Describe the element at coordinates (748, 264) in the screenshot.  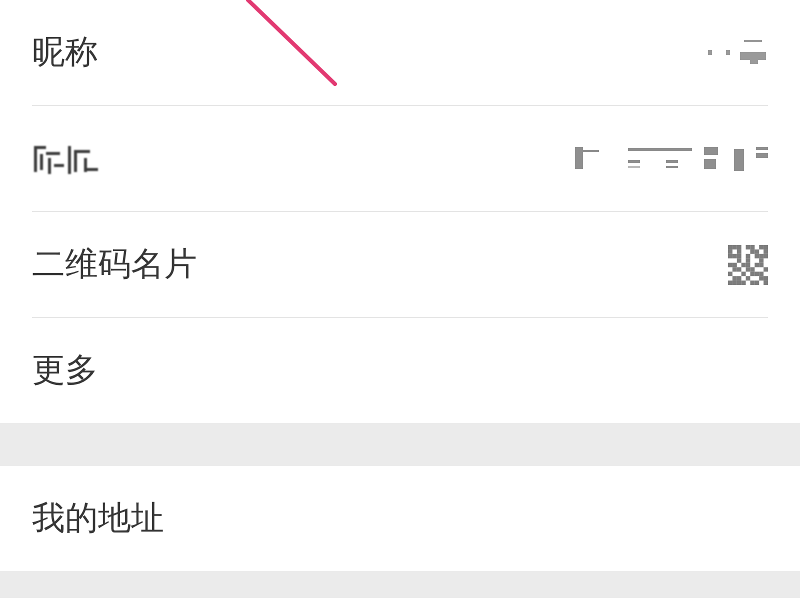
I see `qr-code-icon` at that location.